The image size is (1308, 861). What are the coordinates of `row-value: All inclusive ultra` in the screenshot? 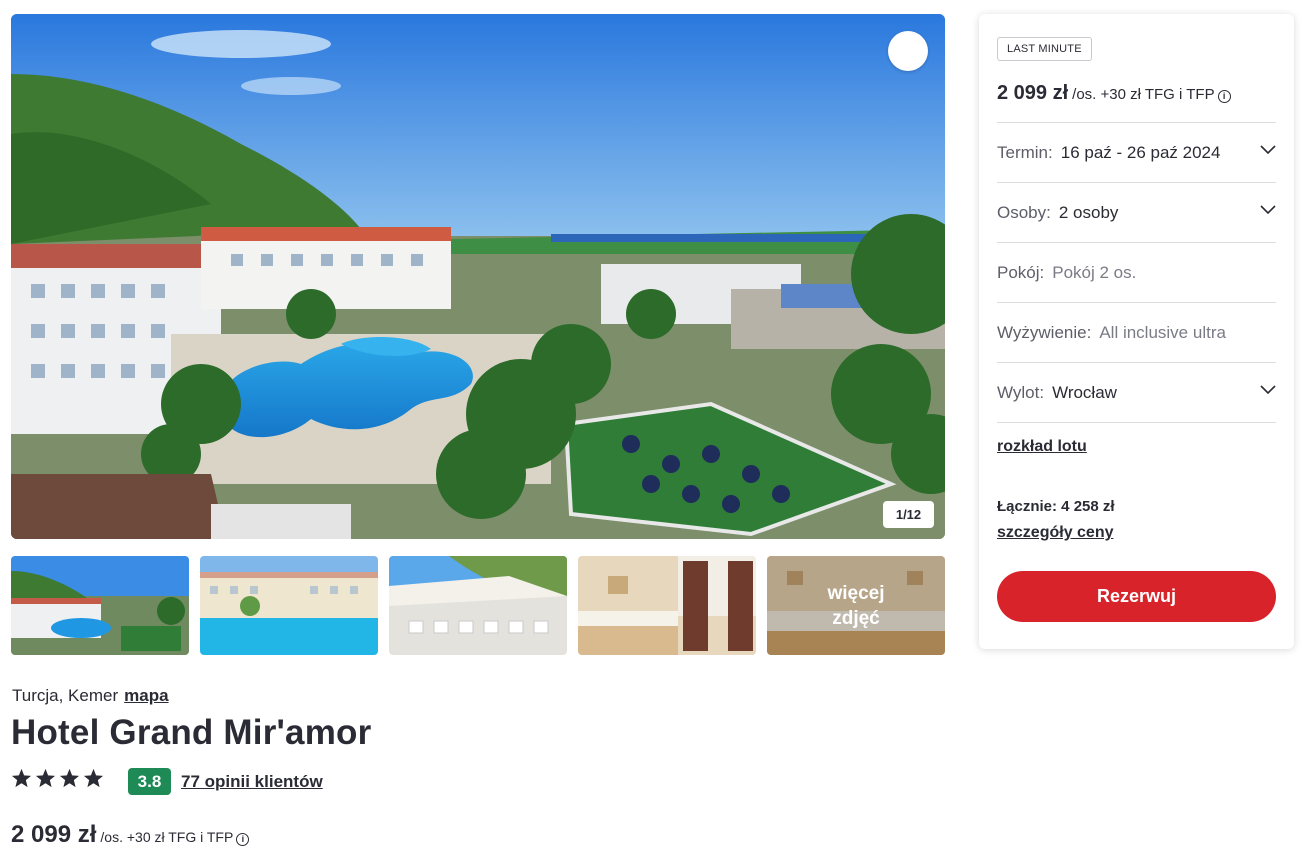 It's located at (1162, 332).